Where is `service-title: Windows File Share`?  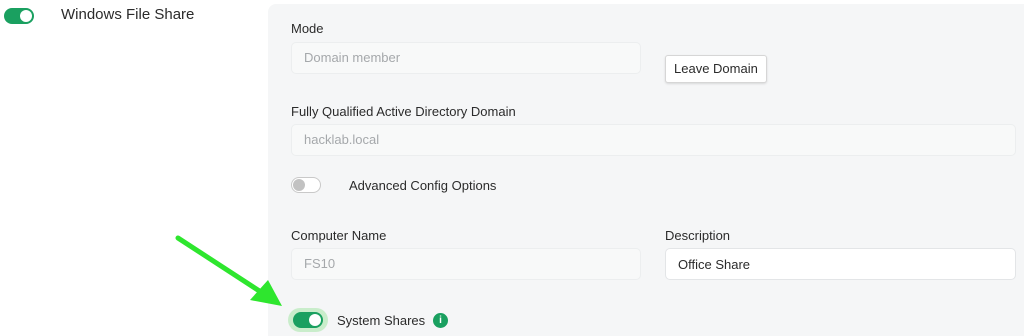
service-title: Windows File Share is located at coordinates (128, 14).